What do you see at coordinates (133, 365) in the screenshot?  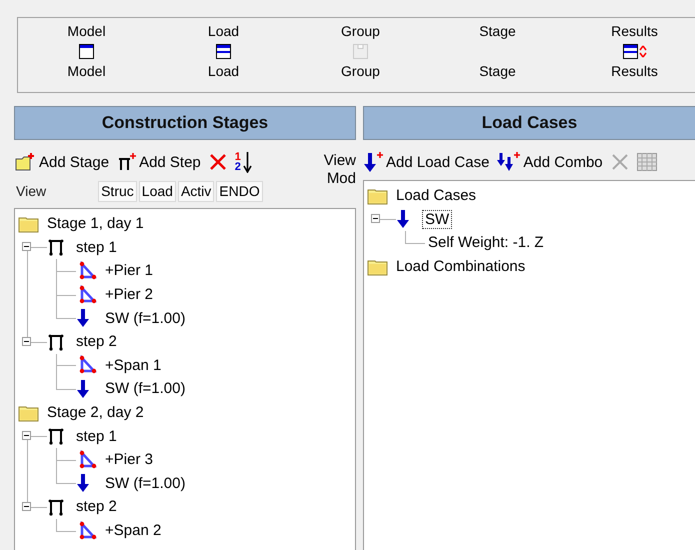 I see `tree-item: +Span 1` at bounding box center [133, 365].